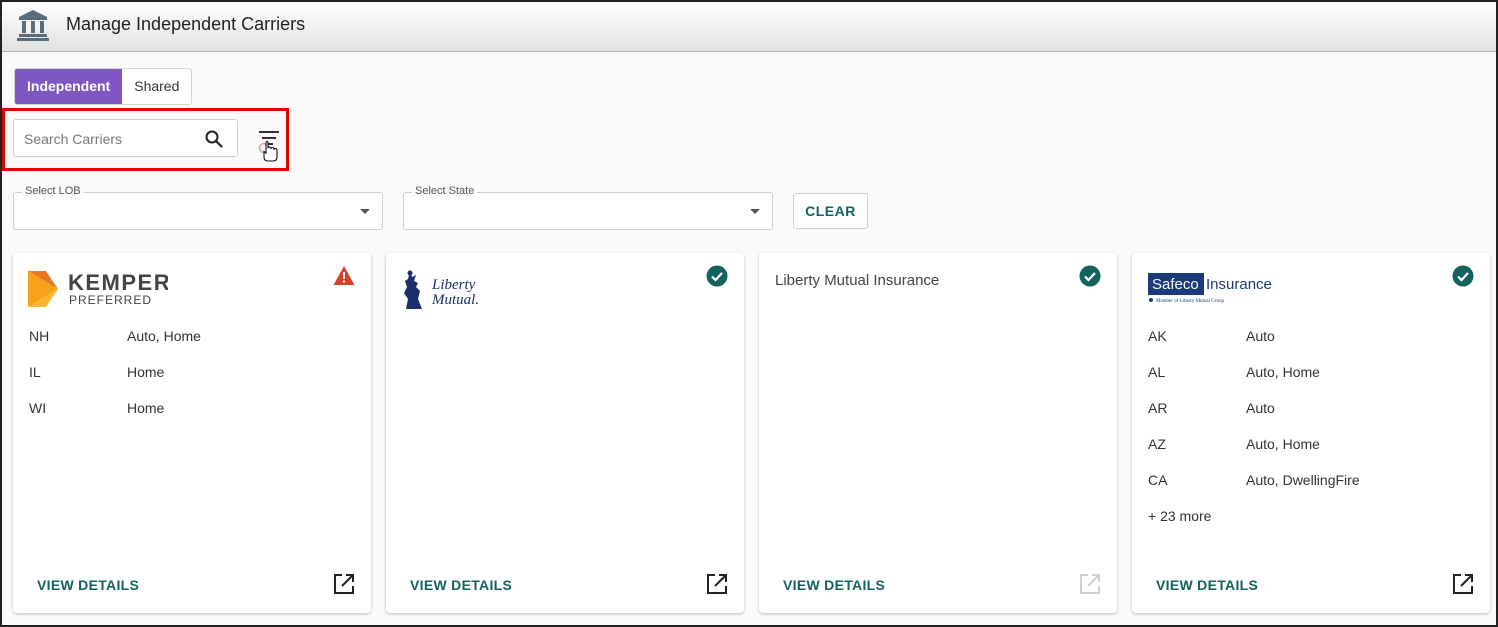 Image resolution: width=1498 pixels, height=627 pixels. What do you see at coordinates (1180, 516) in the screenshot?
I see `more-states-label: + 23 more` at bounding box center [1180, 516].